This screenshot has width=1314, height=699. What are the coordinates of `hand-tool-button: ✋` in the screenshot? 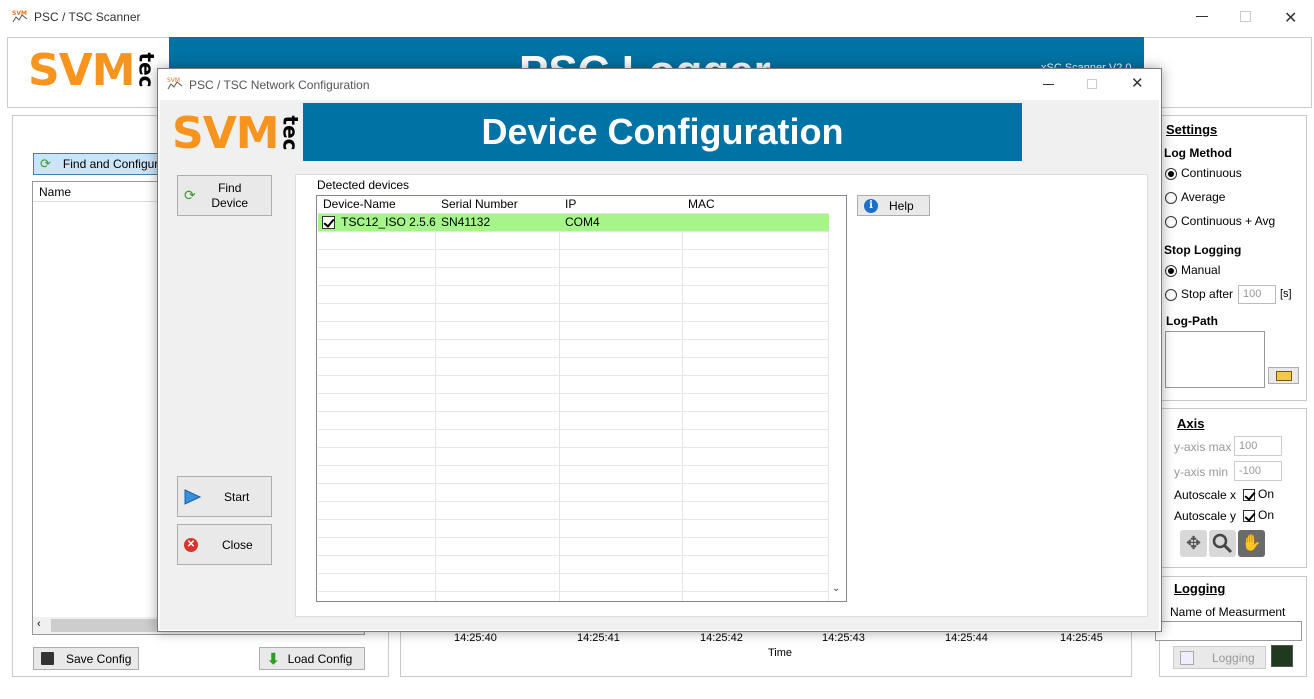 It's located at (1251, 543).